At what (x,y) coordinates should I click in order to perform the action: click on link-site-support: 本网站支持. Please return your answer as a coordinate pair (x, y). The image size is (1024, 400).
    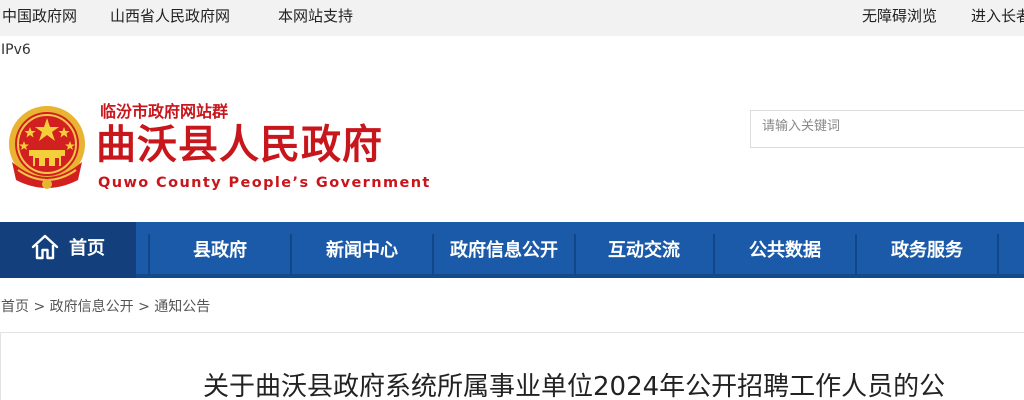
    Looking at the image, I should click on (315, 16).